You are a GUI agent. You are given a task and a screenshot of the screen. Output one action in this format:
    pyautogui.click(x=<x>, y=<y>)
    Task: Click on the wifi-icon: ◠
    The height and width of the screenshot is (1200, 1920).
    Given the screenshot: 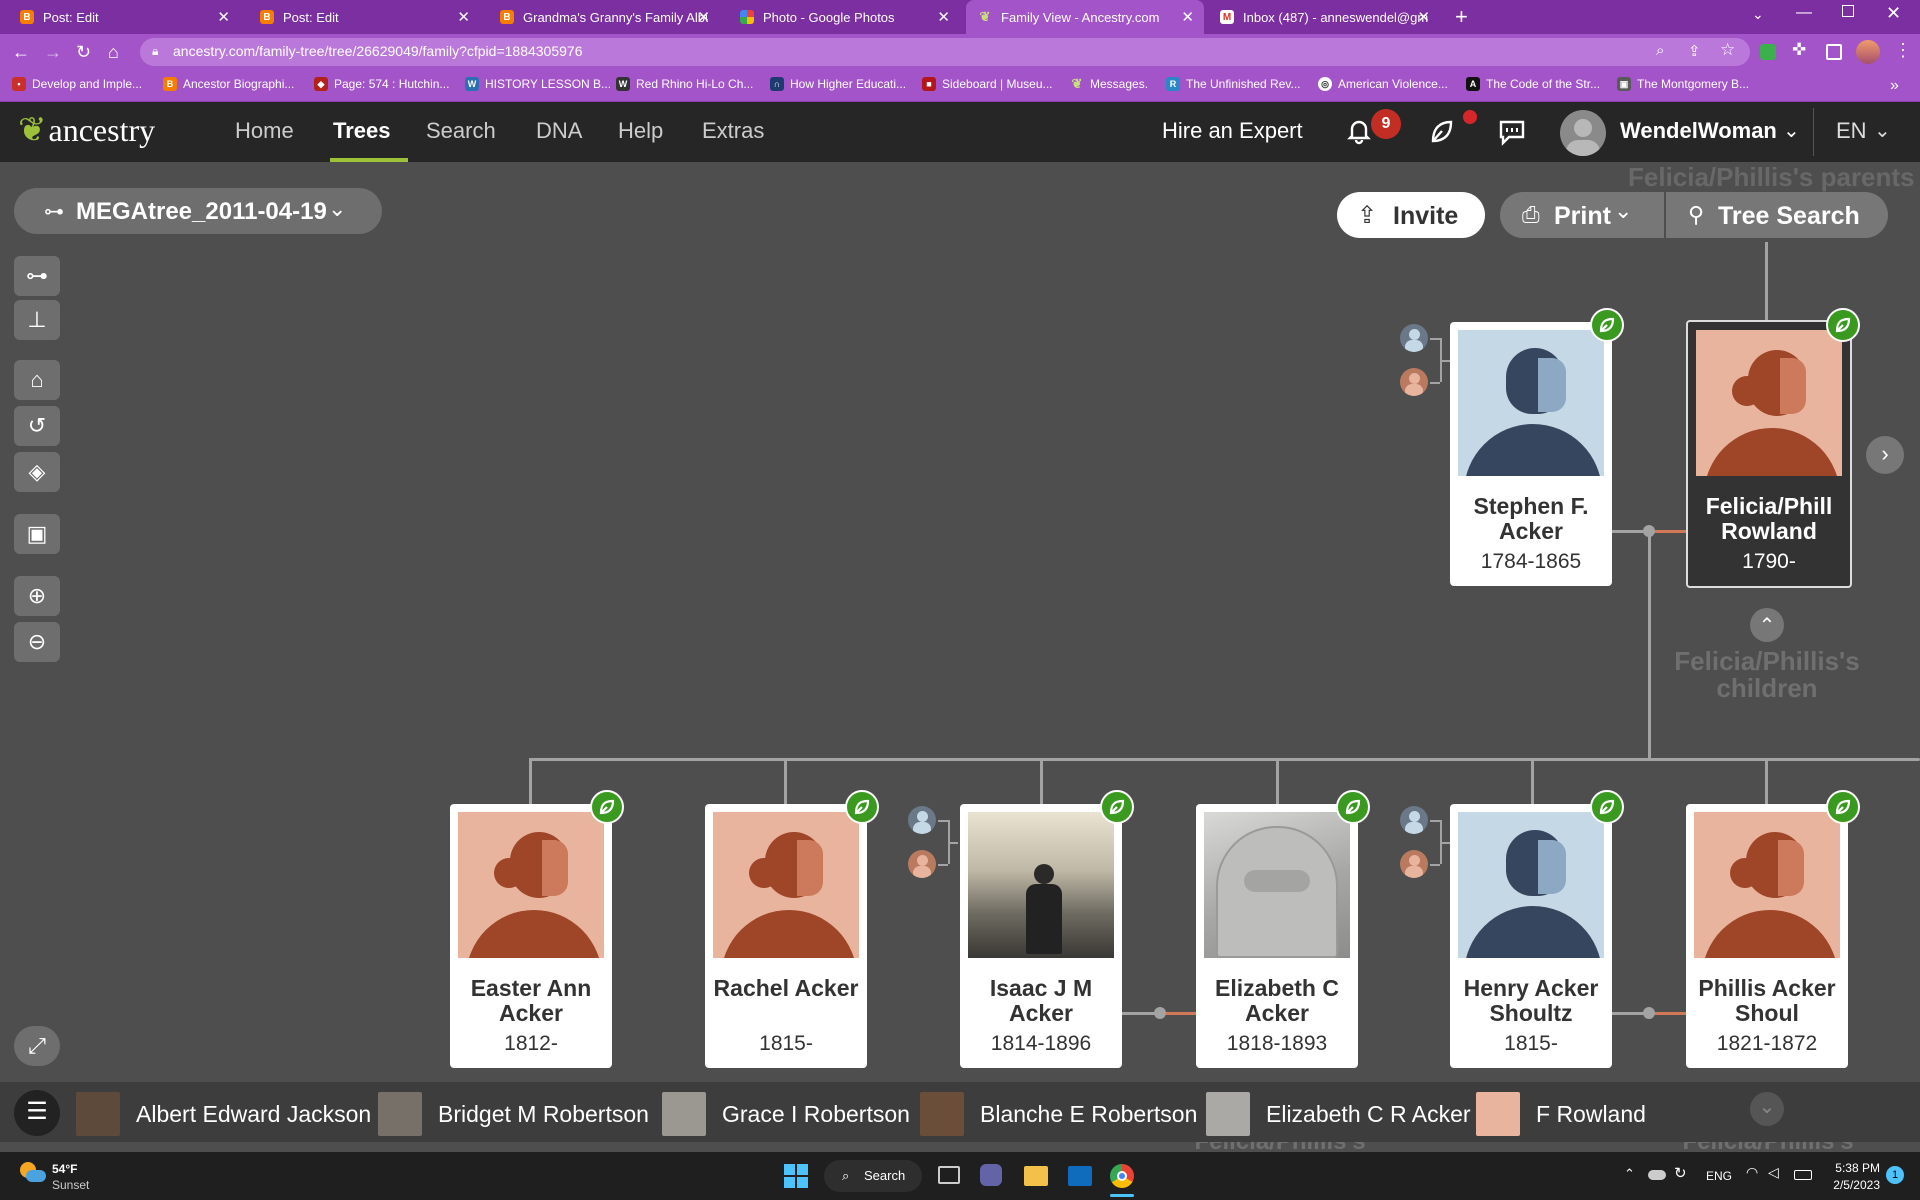 What is the action you would take?
    pyautogui.click(x=1752, y=1172)
    